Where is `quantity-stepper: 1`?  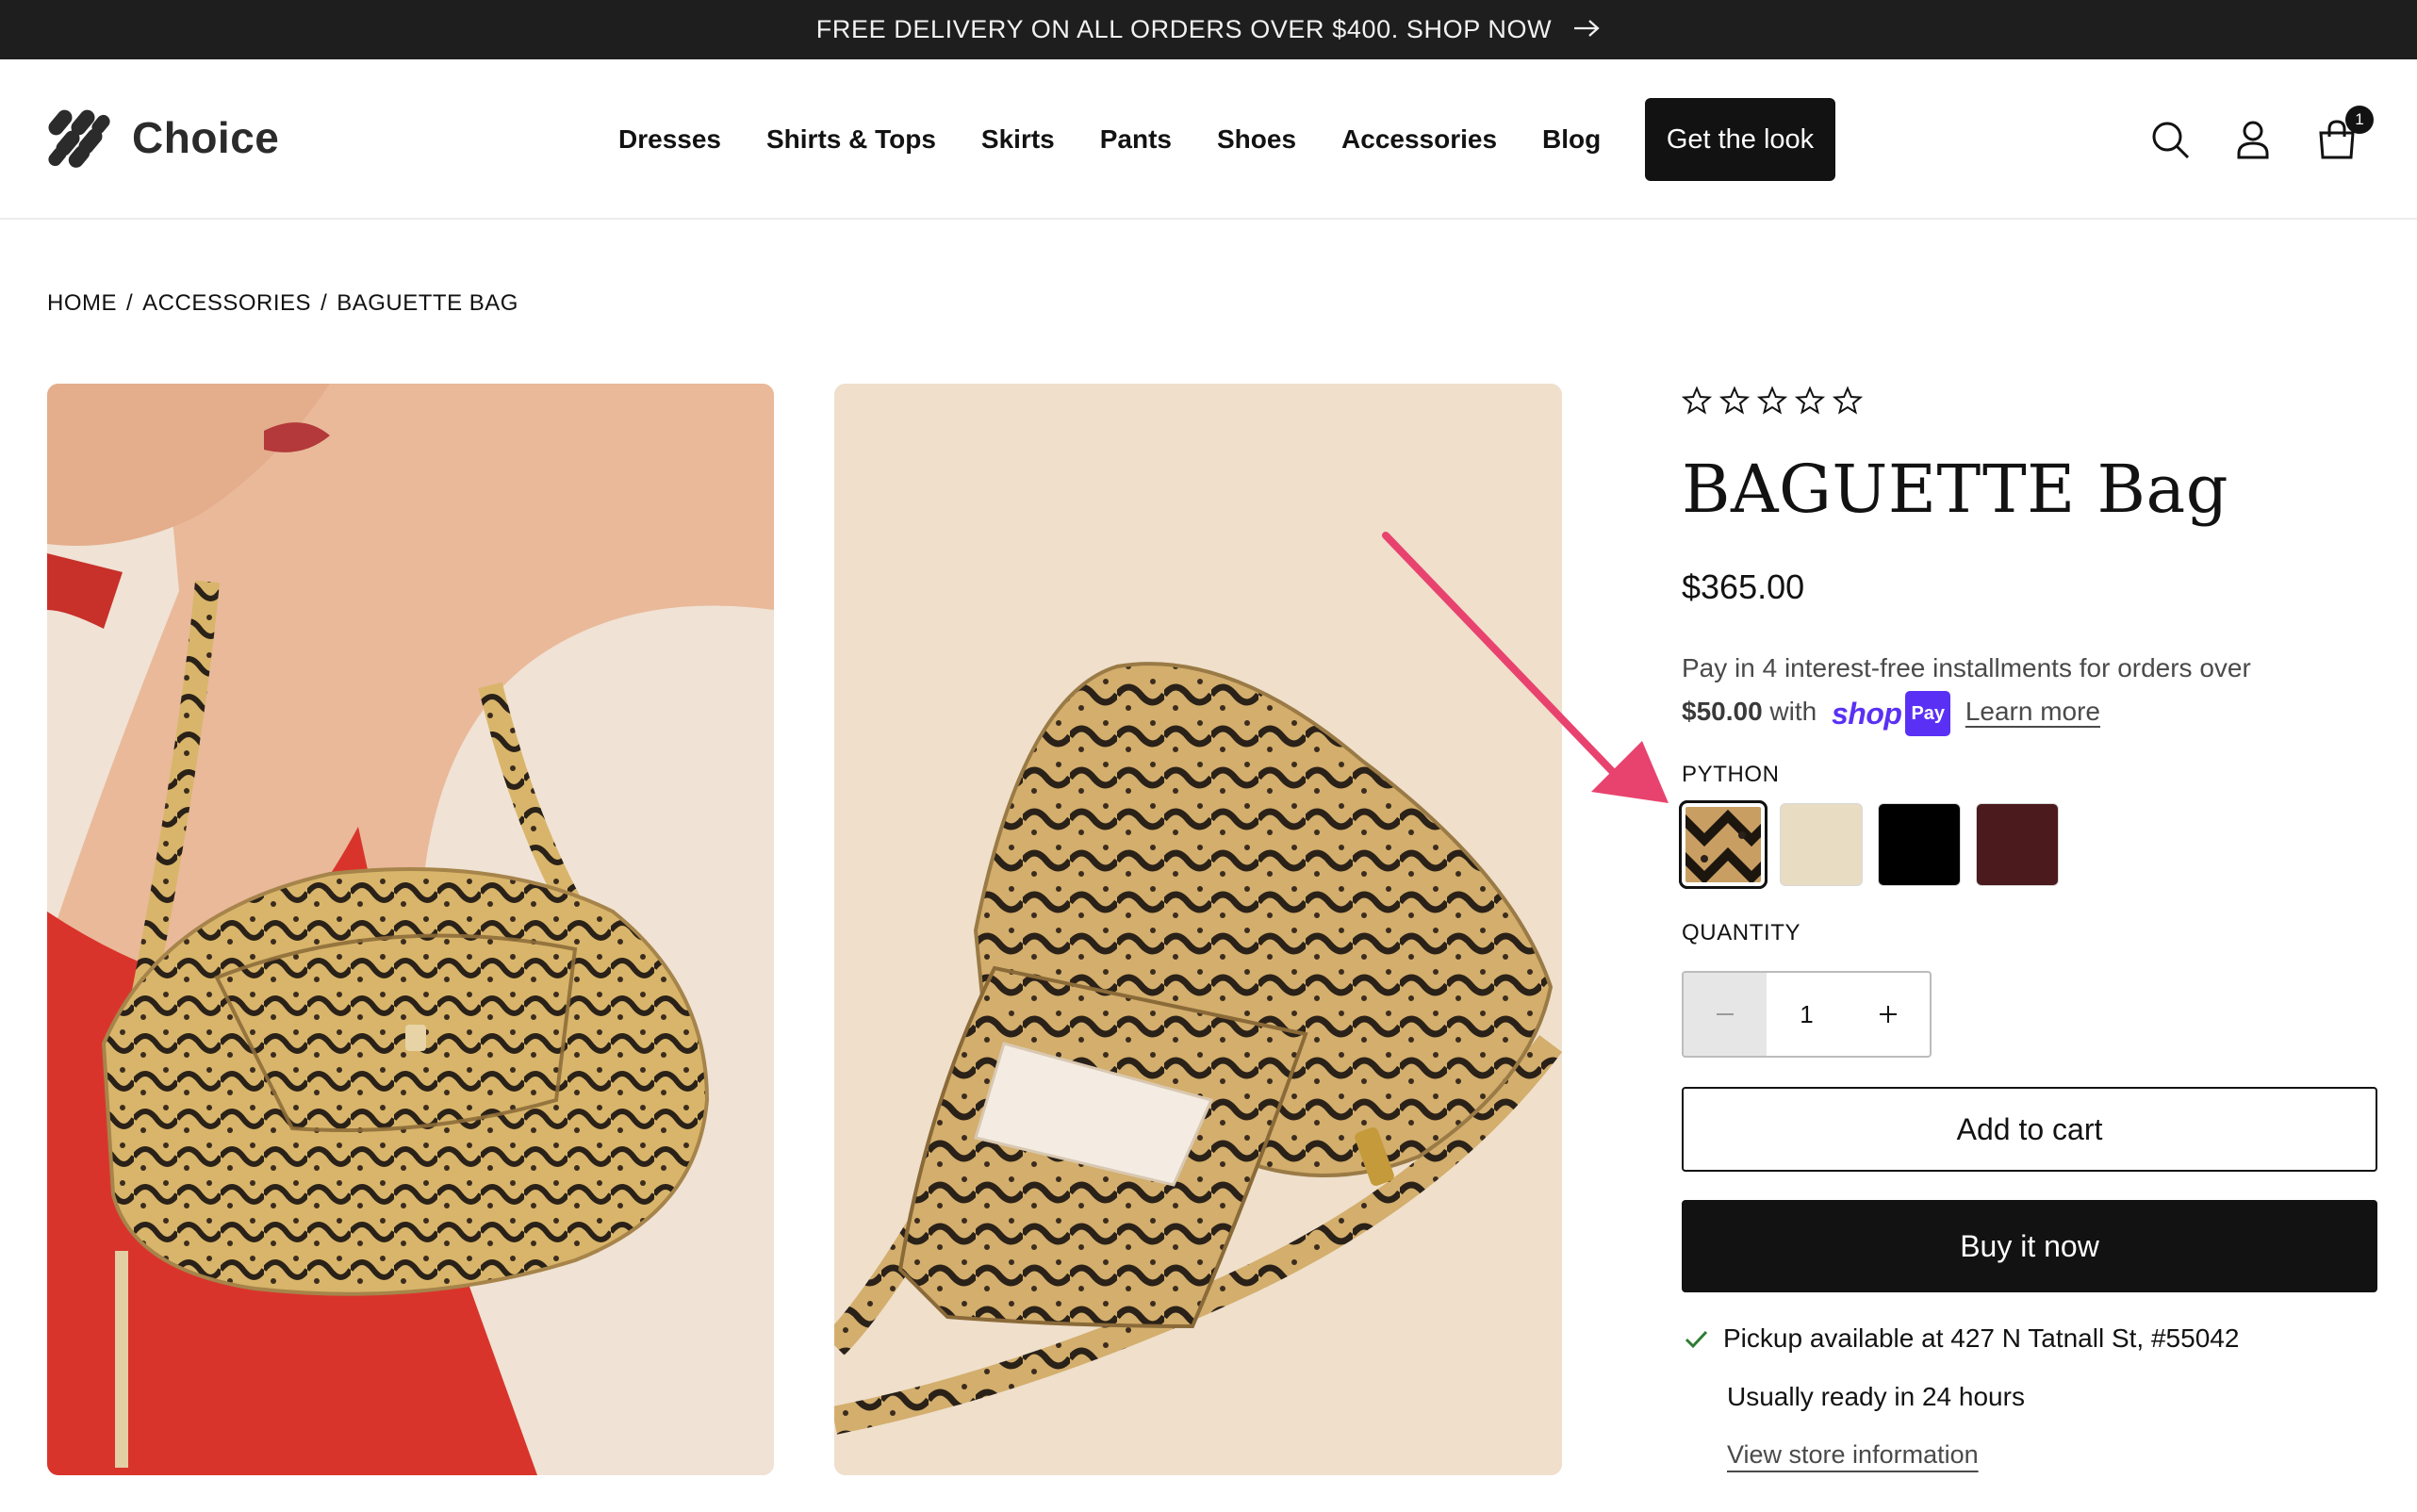 quantity-stepper: 1 is located at coordinates (1807, 1015).